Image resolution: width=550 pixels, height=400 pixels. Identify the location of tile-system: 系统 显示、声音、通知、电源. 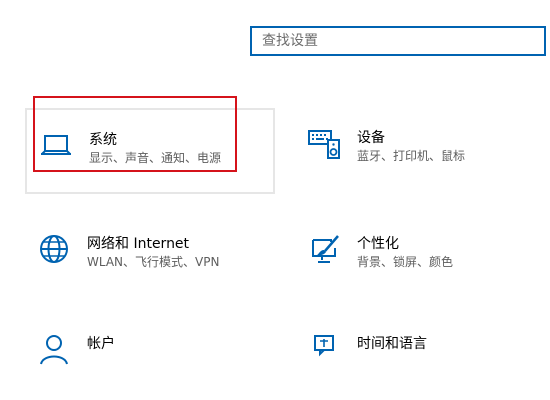
(150, 151).